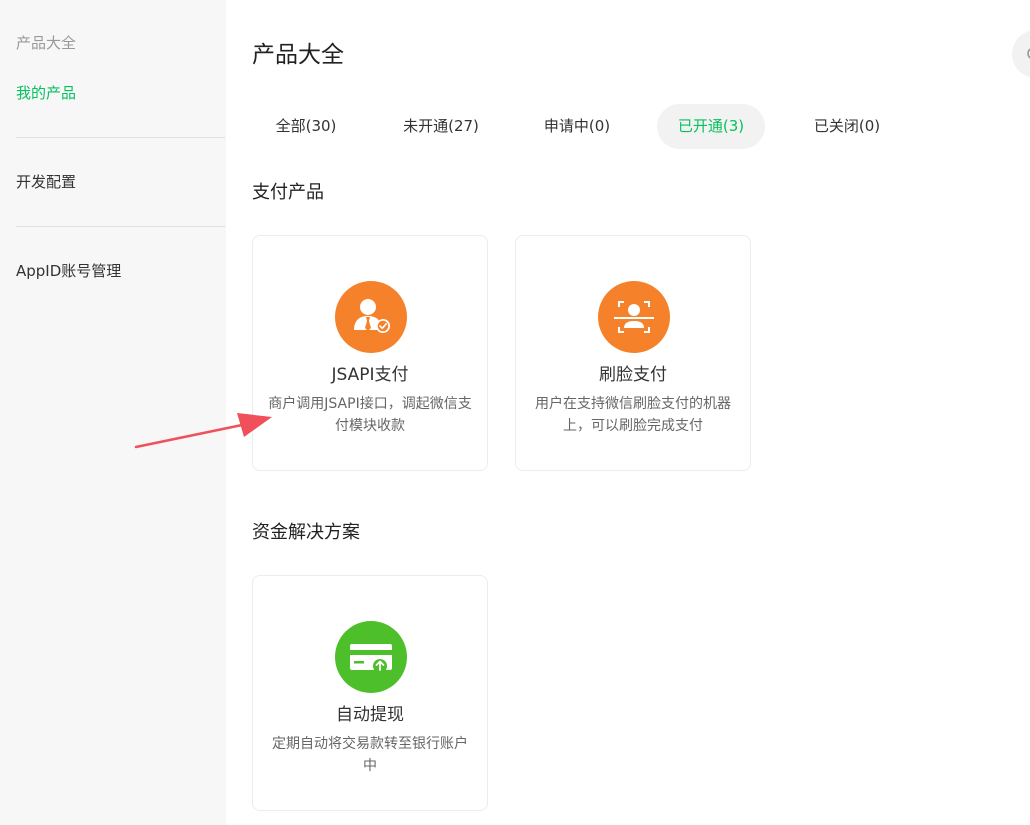  I want to click on product-card-auto-withdraw: 自动提现 定期自动将交易款转至银行账户中, so click(370, 693).